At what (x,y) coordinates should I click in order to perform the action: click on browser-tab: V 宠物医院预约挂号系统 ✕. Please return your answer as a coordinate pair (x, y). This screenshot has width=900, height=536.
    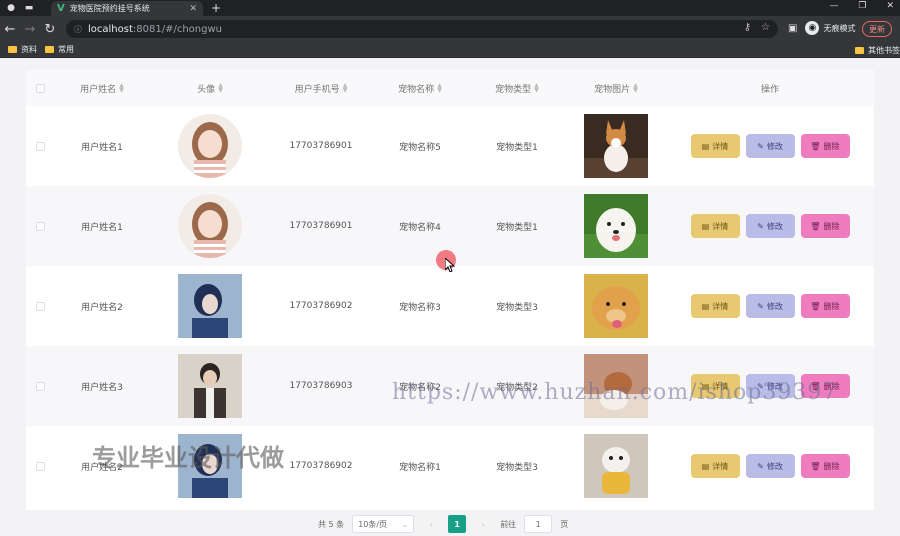
    Looking at the image, I should click on (127, 8).